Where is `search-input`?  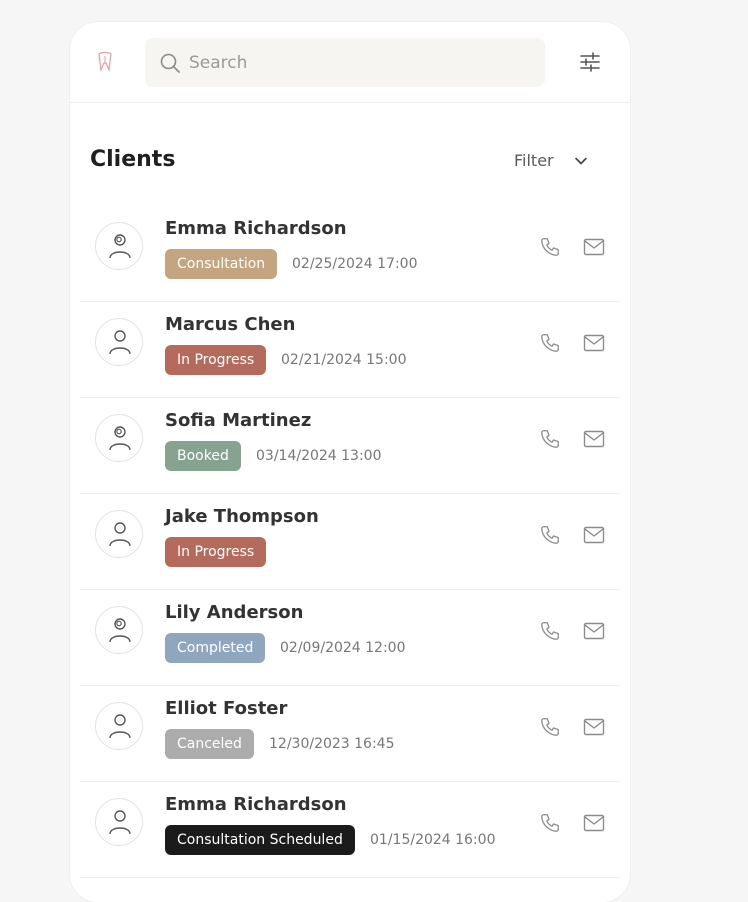
search-input is located at coordinates (359, 62).